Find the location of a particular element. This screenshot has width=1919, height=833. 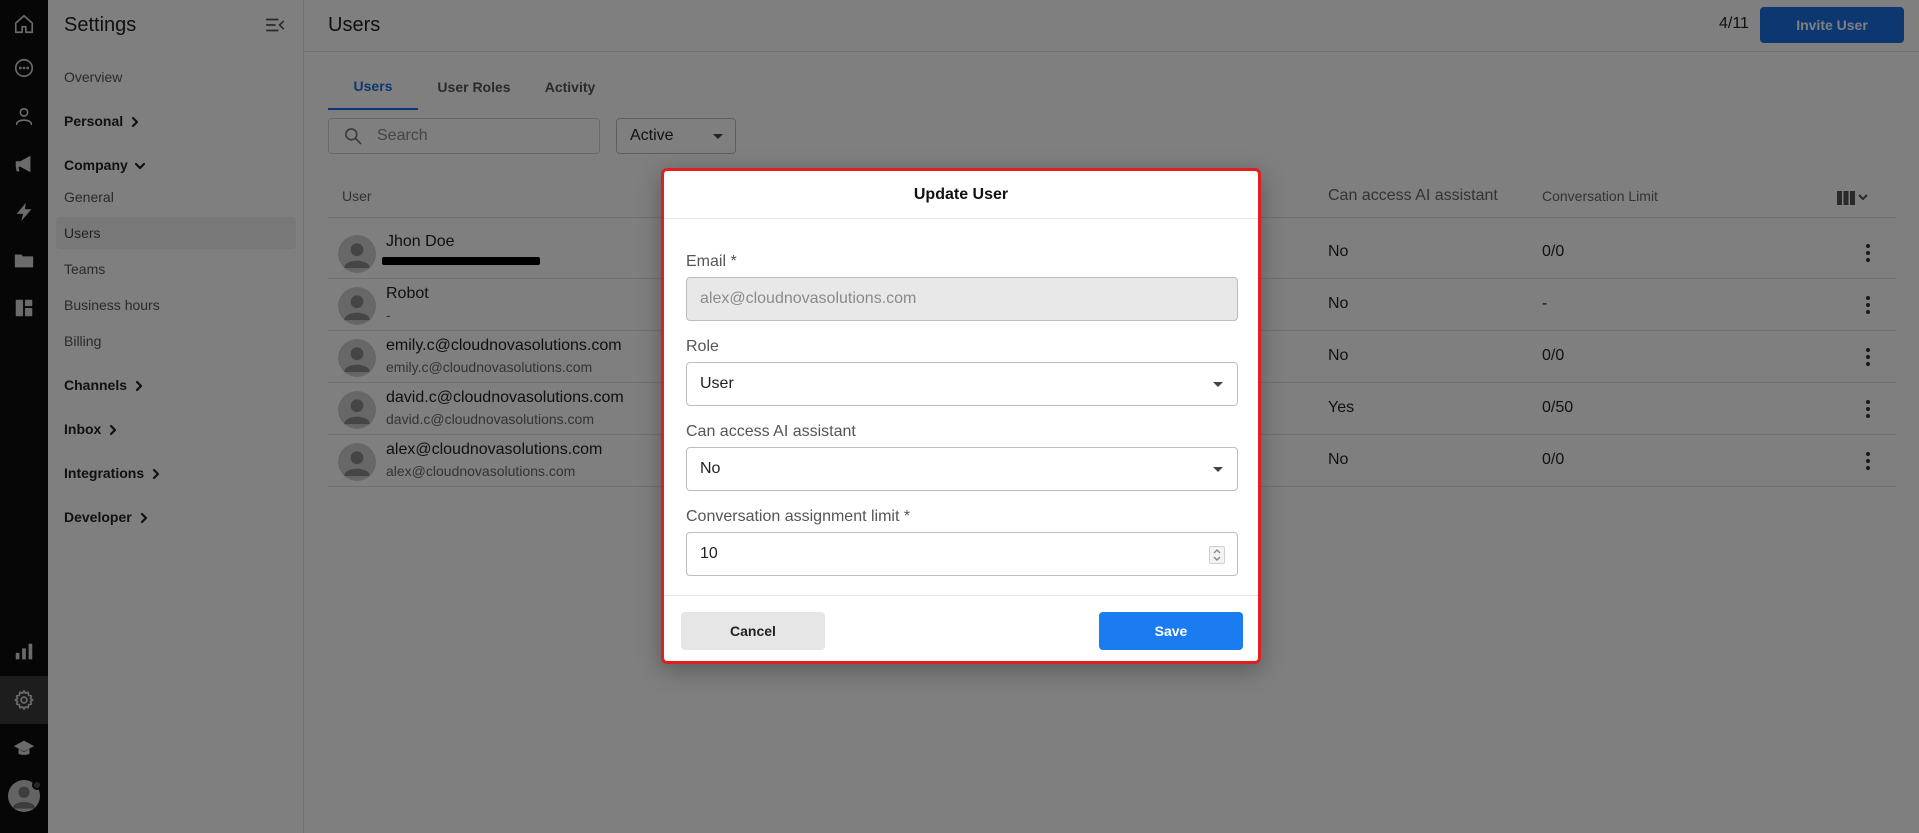

chevron-up-icon is located at coordinates (1217, 551).